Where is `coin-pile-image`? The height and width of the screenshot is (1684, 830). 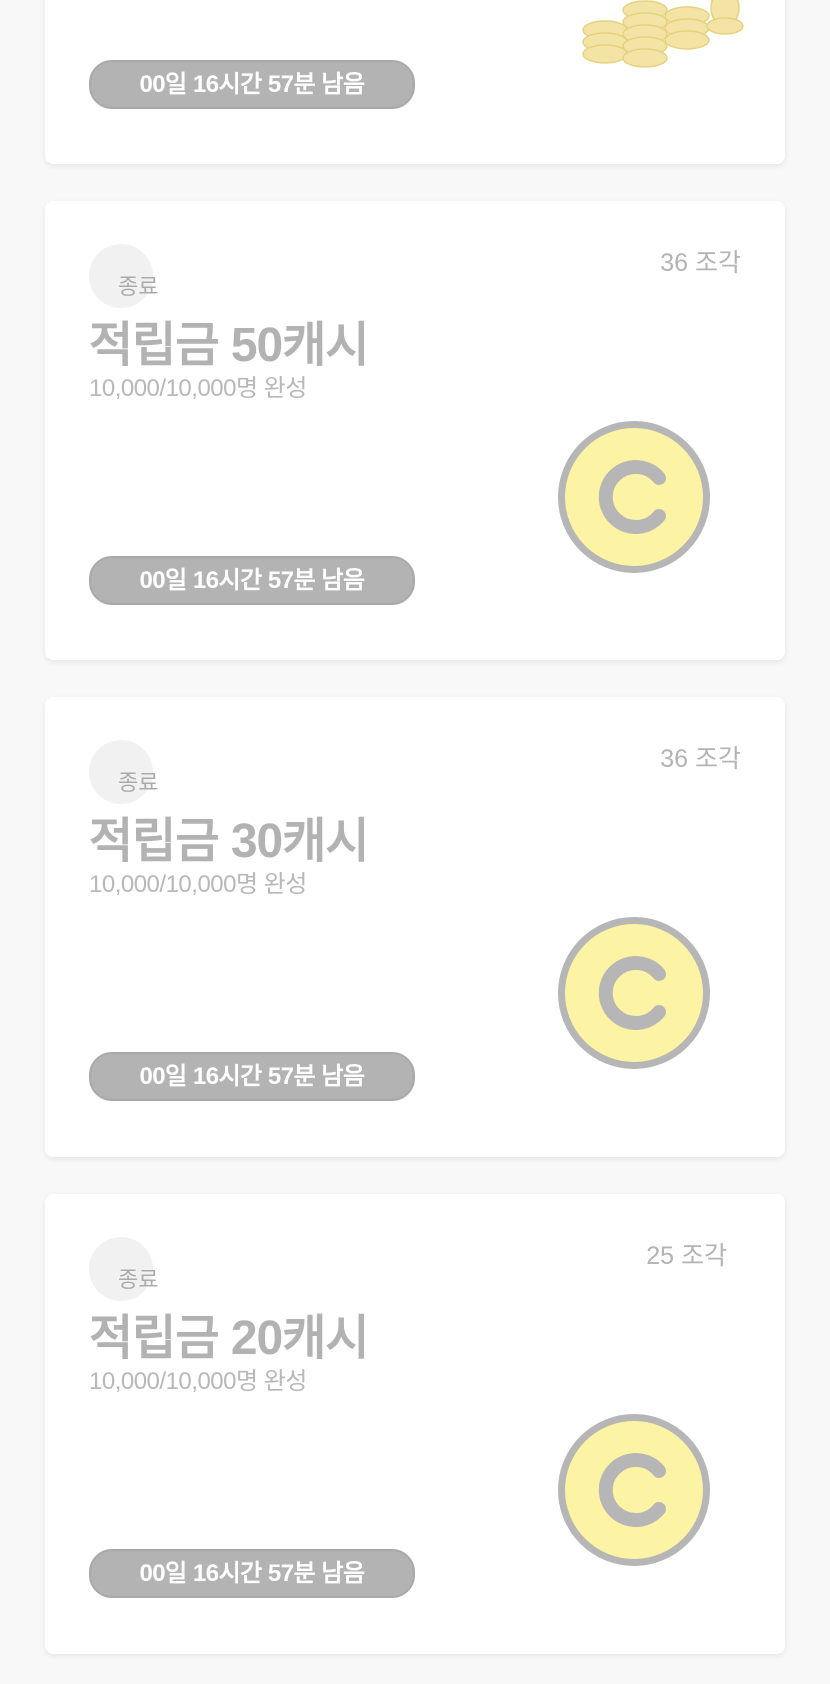 coin-pile-image is located at coordinates (663, 34).